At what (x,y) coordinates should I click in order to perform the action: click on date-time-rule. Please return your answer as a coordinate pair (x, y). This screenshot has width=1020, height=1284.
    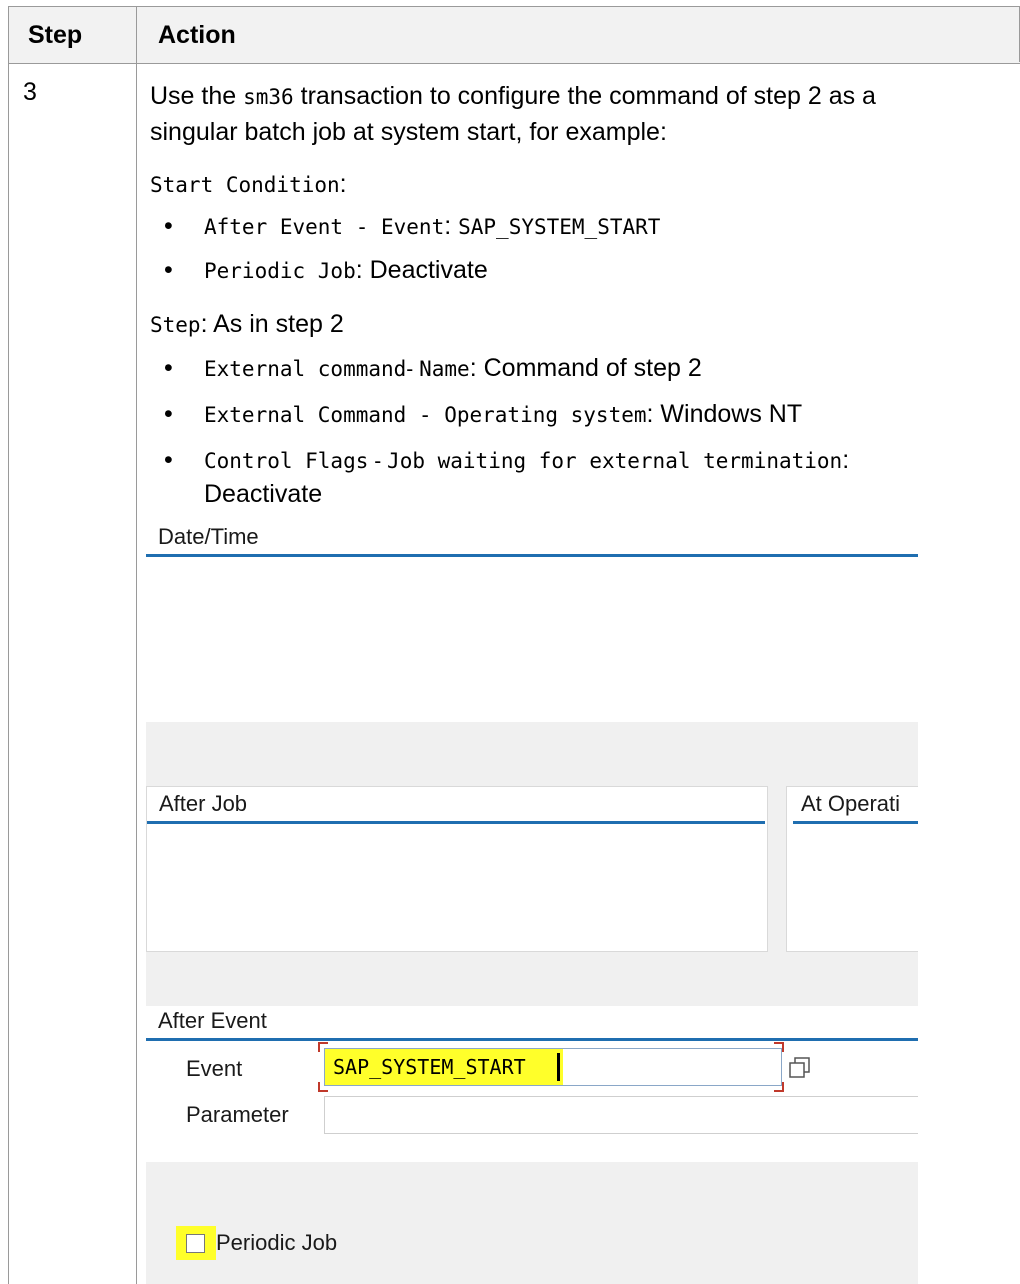
    Looking at the image, I should click on (532, 555).